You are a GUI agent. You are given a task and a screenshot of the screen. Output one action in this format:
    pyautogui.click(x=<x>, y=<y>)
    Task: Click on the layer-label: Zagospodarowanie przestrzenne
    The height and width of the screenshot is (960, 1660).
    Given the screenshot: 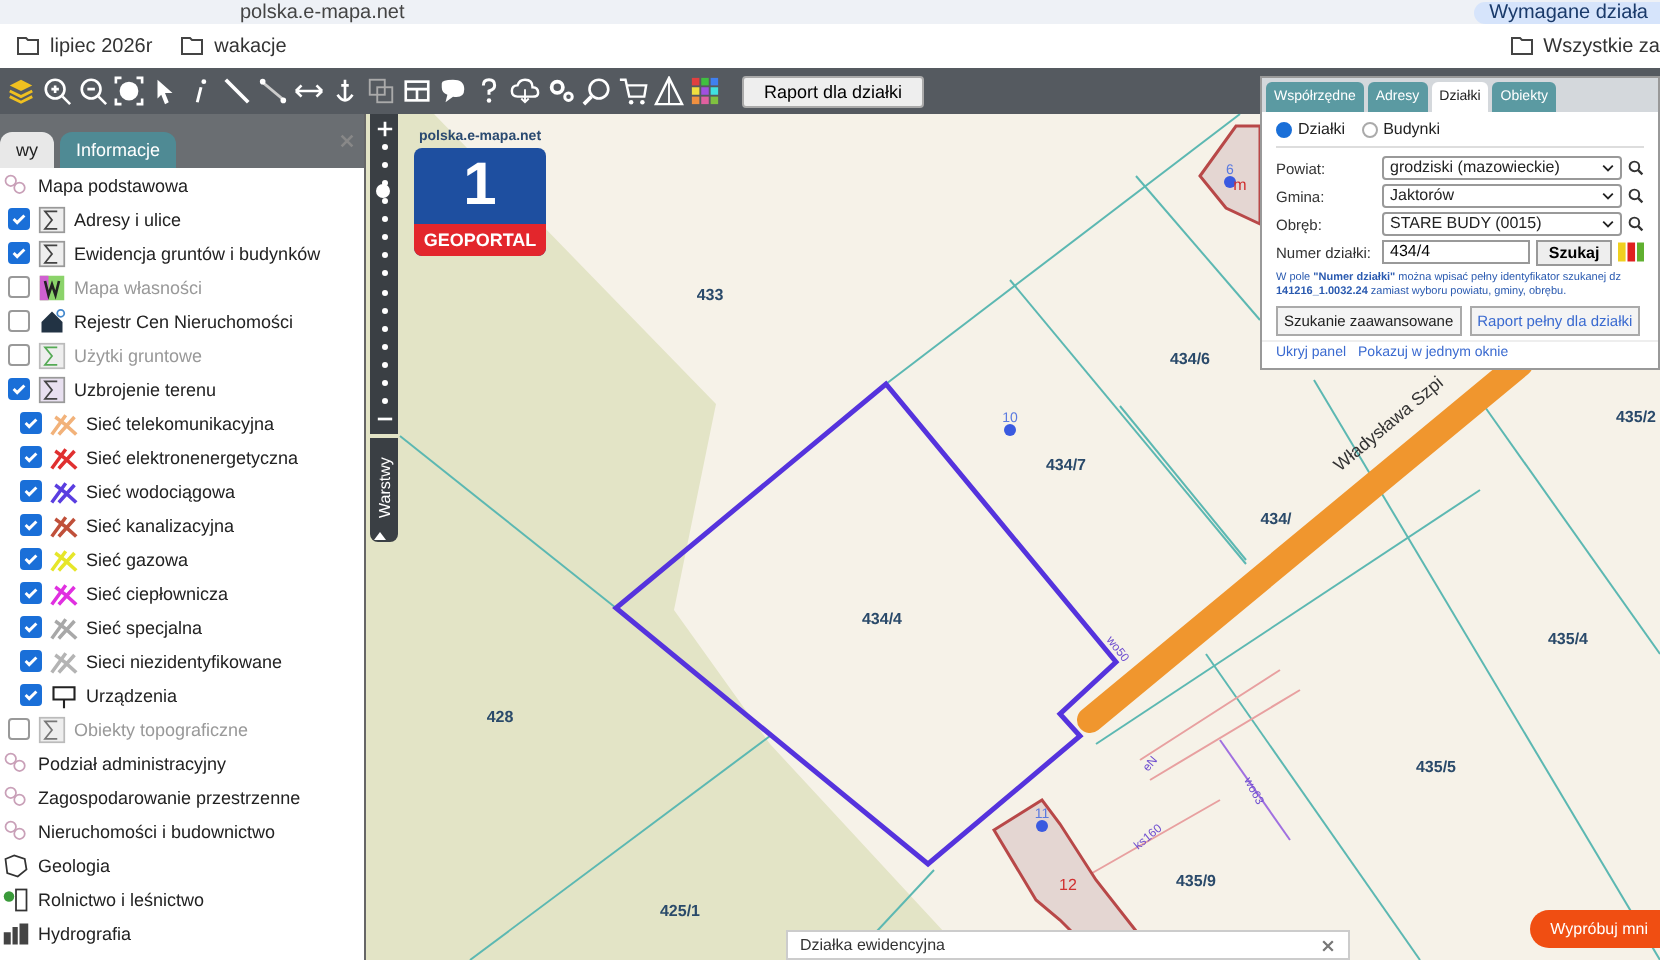 What is the action you would take?
    pyautogui.click(x=169, y=797)
    